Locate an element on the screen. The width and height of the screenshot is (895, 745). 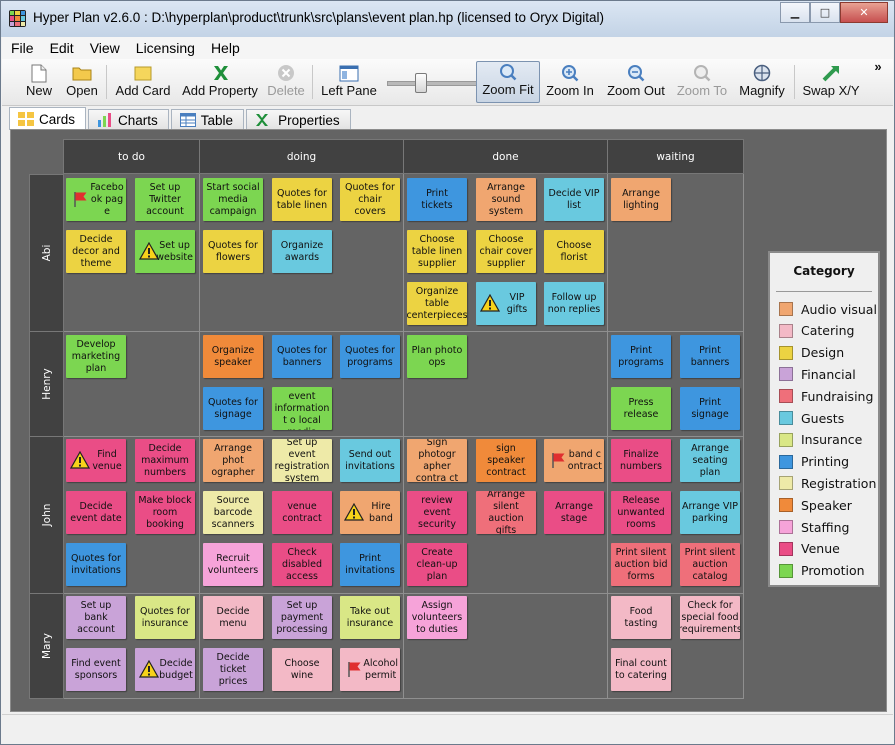
task-card: review event security is located at coordinates (437, 512).